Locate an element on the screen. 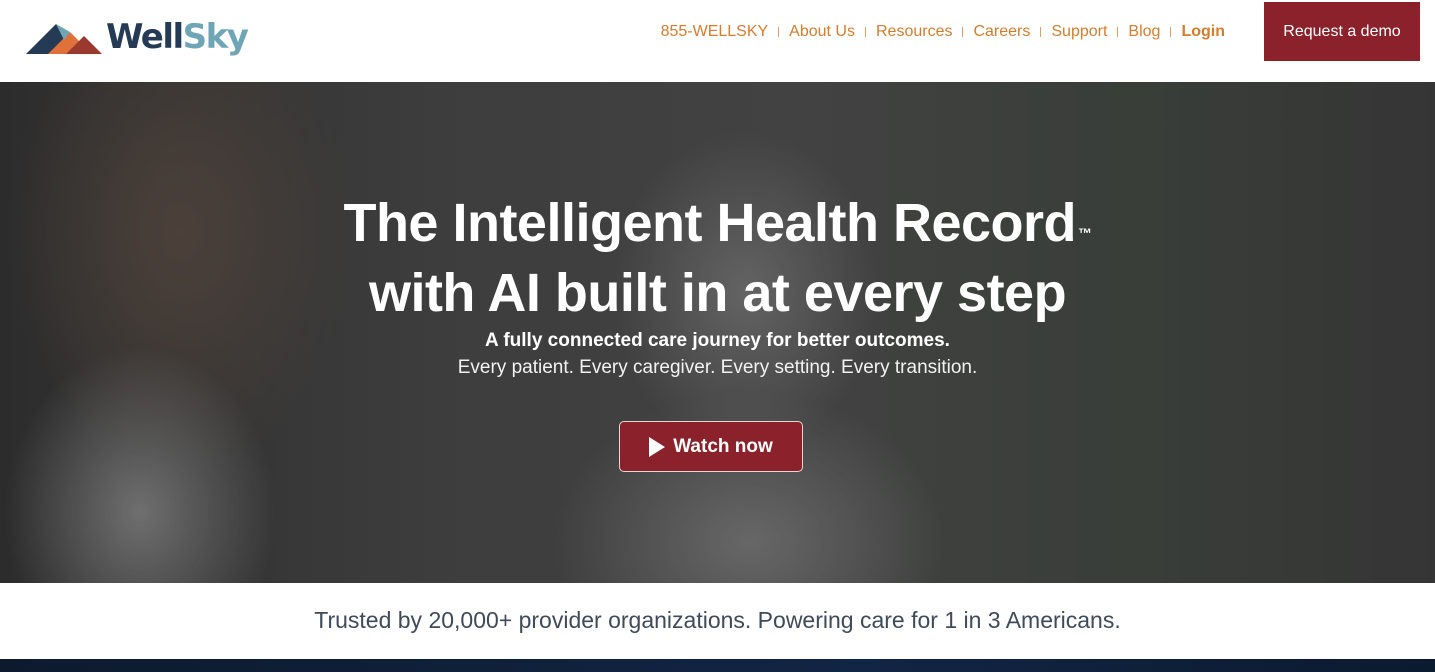 The width and height of the screenshot is (1435, 672). request-demo-button: Request a demo is located at coordinates (1342, 31).